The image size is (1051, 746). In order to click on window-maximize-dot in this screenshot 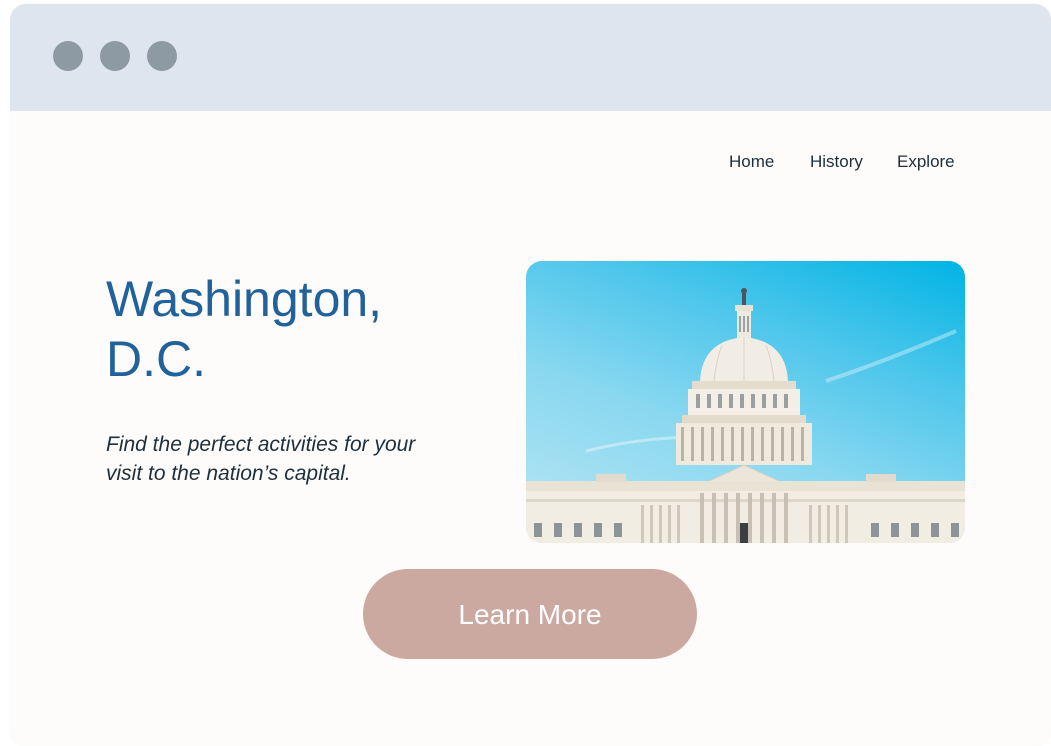, I will do `click(162, 56)`.